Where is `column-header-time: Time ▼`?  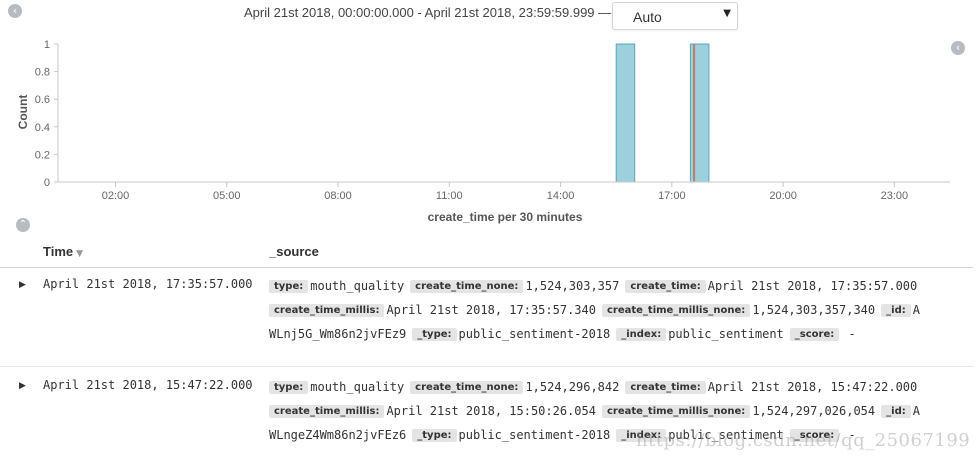
column-header-time: Time ▼ is located at coordinates (63, 251).